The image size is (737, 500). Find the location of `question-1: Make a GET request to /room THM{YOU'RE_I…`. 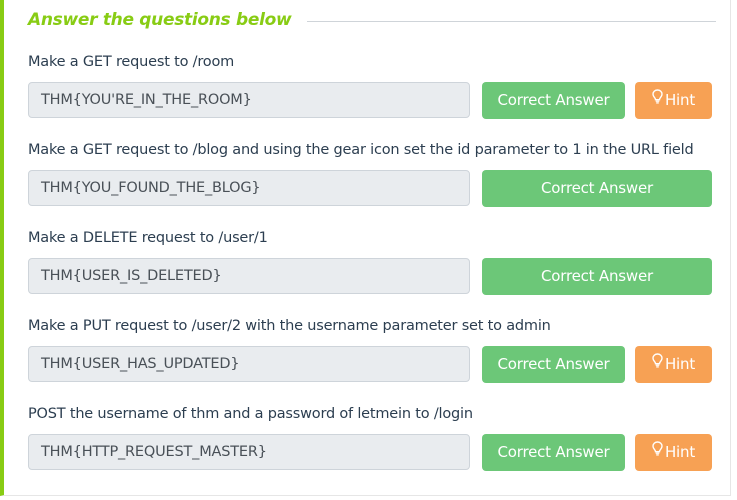

question-1: Make a GET request to /room THM{YOU'RE_I… is located at coordinates (373, 85).